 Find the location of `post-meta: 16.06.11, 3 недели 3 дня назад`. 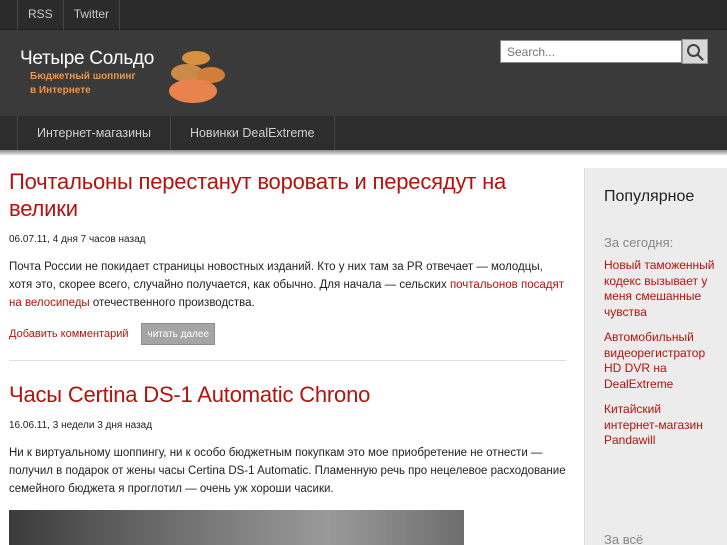

post-meta: 16.06.11, 3 недели 3 дня назад is located at coordinates (81, 425).